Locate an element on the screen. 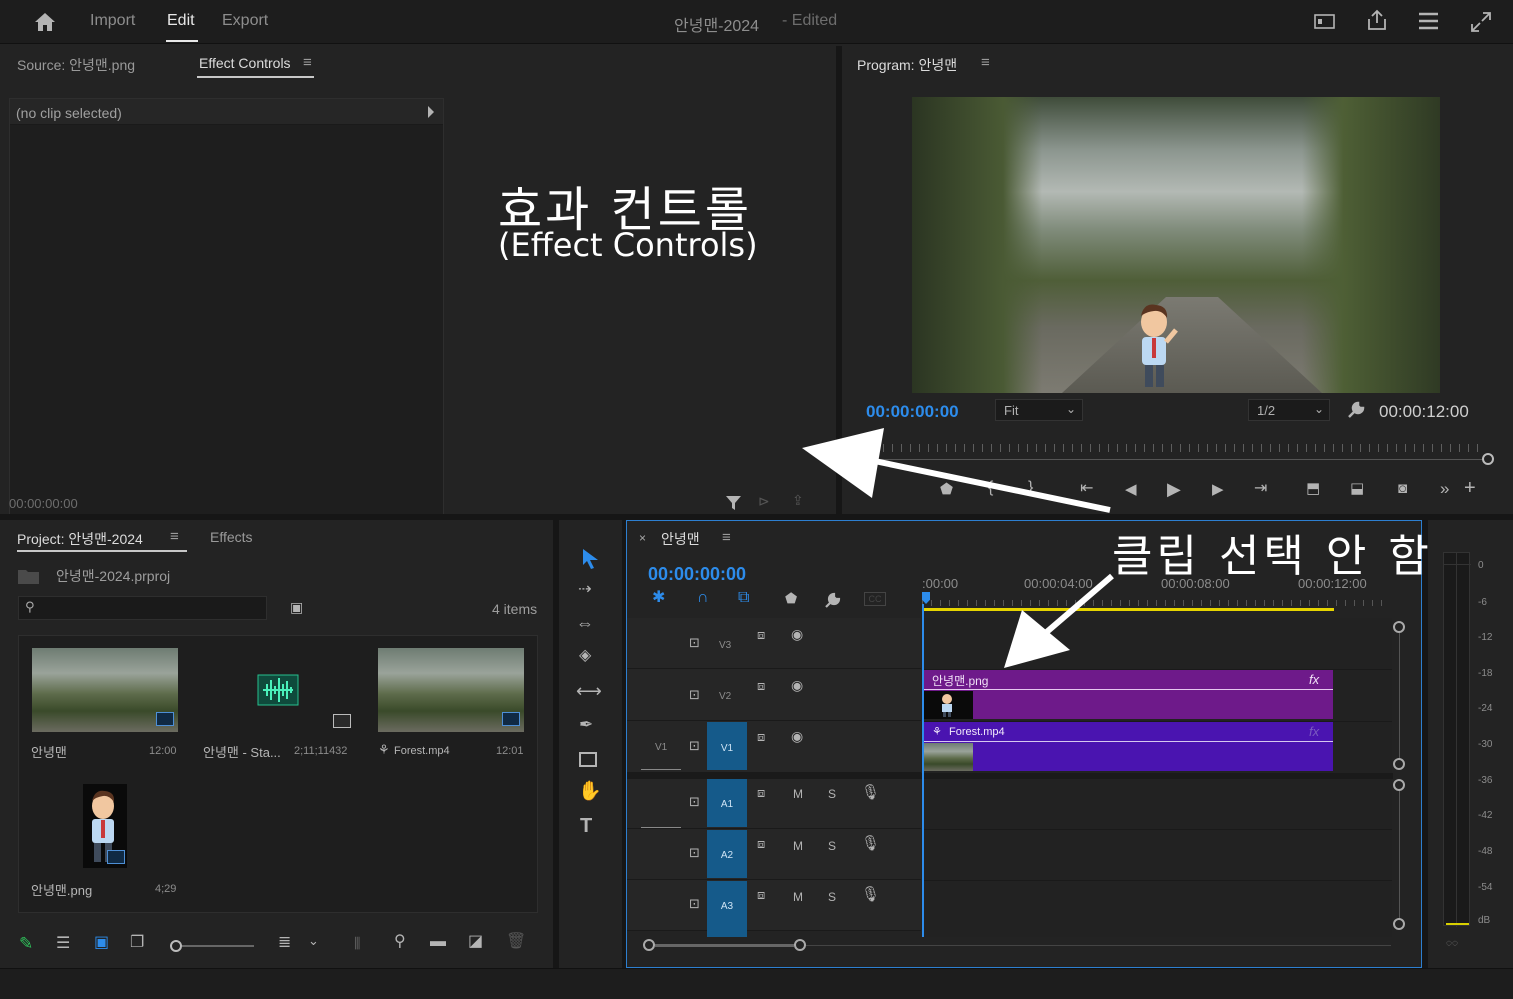 The width and height of the screenshot is (1513, 999). tab-program: Program: 안녕맨 is located at coordinates (907, 65).